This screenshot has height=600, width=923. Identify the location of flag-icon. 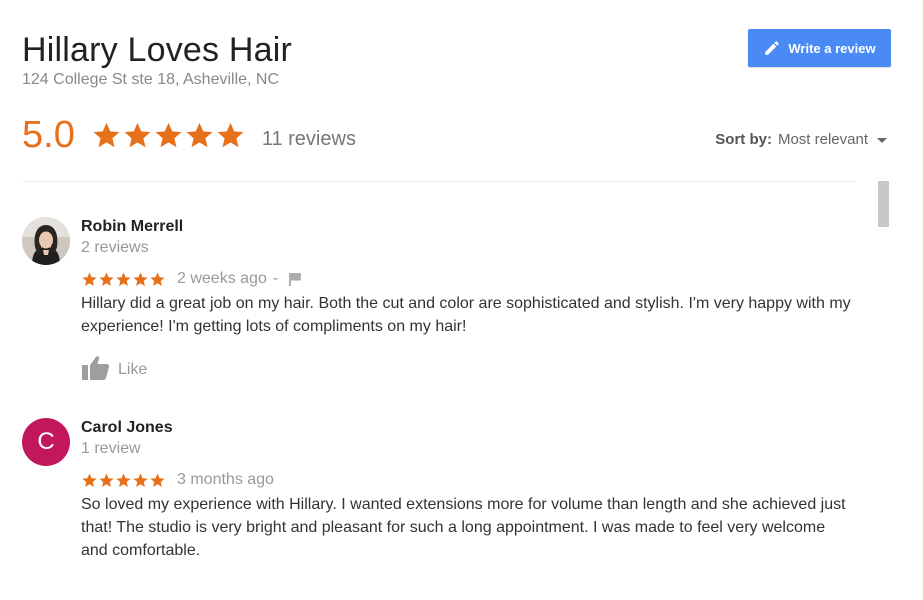
(295, 279).